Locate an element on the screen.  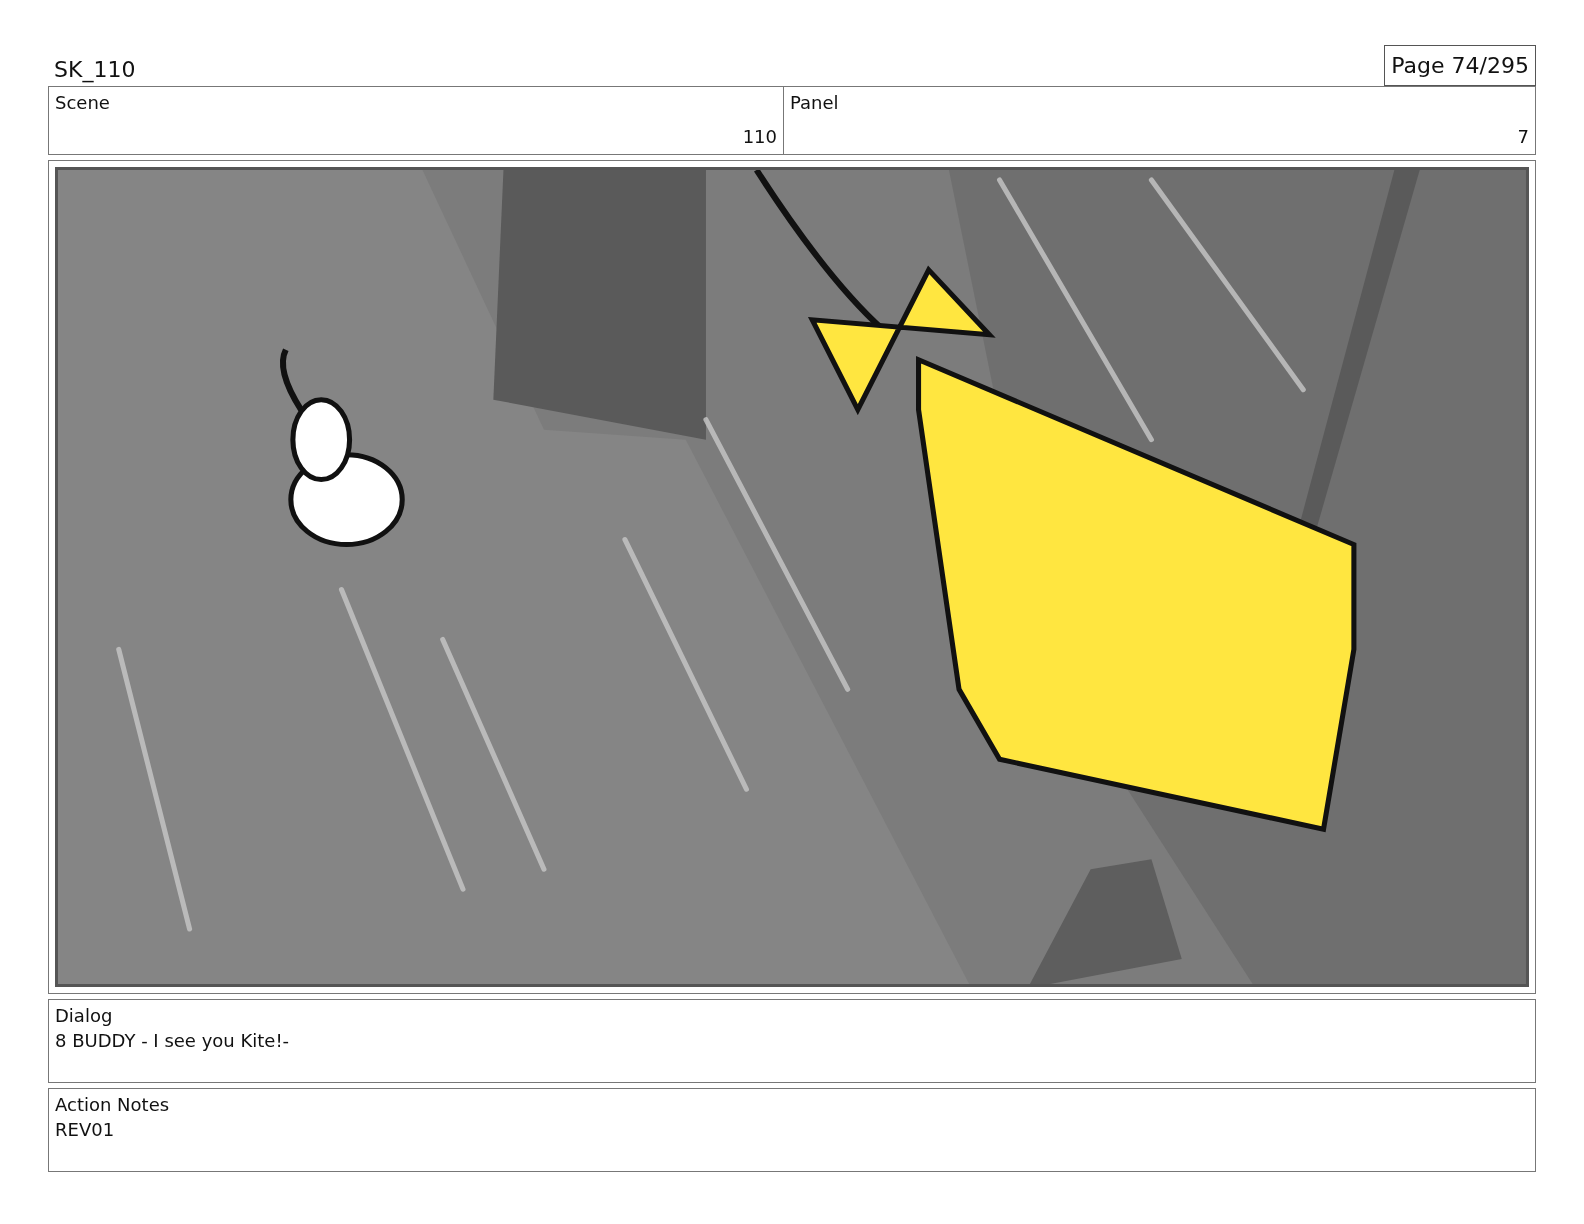
panel-label: Panel is located at coordinates (814, 103).